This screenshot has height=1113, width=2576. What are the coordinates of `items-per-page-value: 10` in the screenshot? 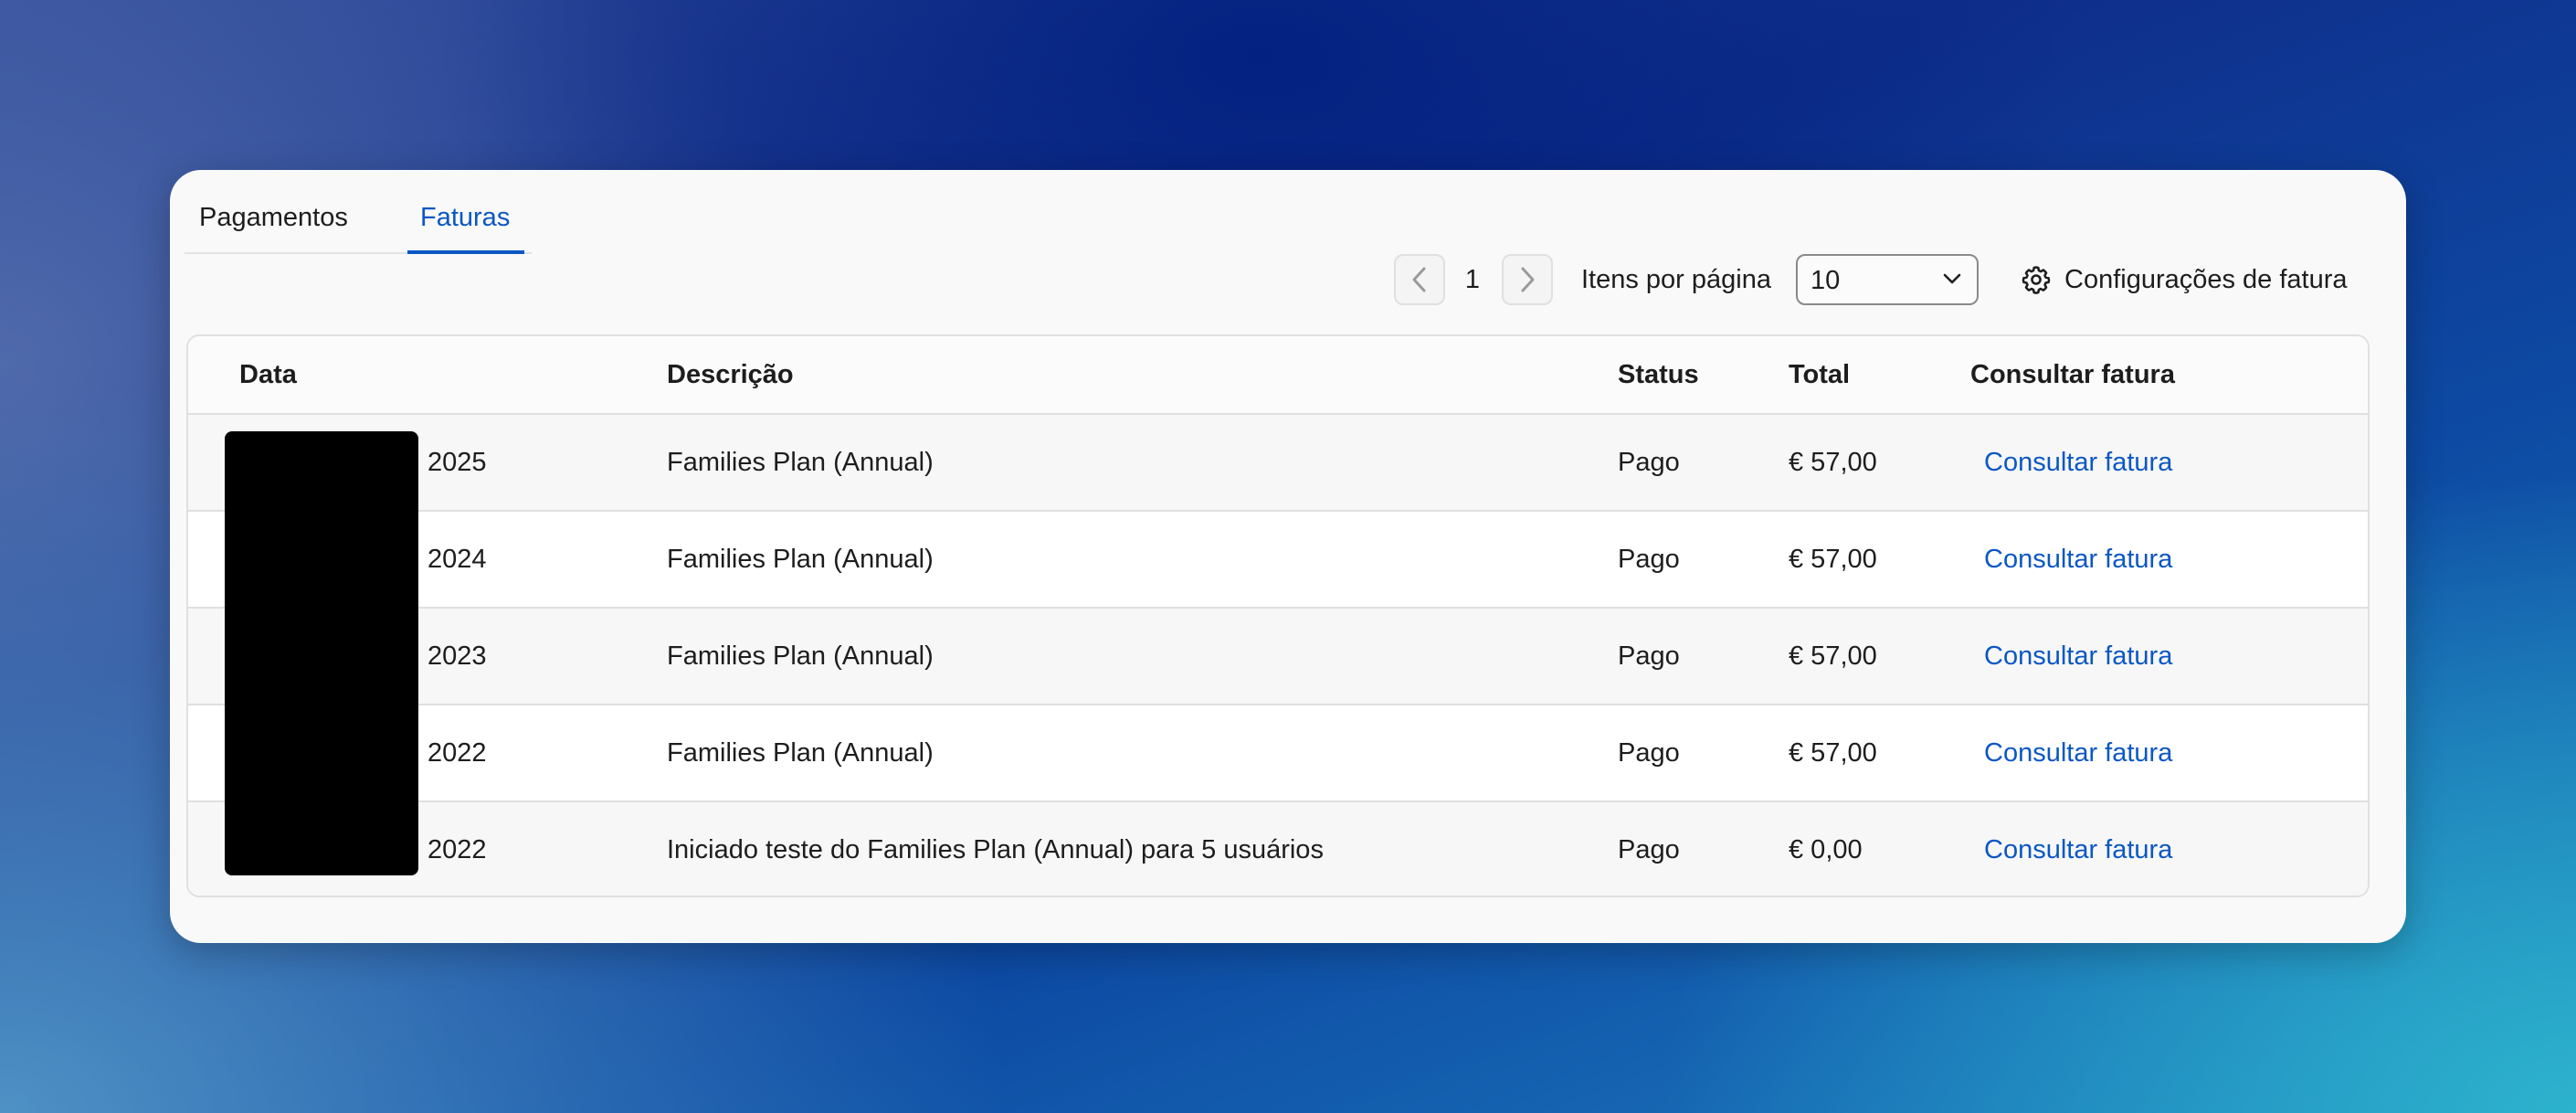 It's located at (1826, 280).